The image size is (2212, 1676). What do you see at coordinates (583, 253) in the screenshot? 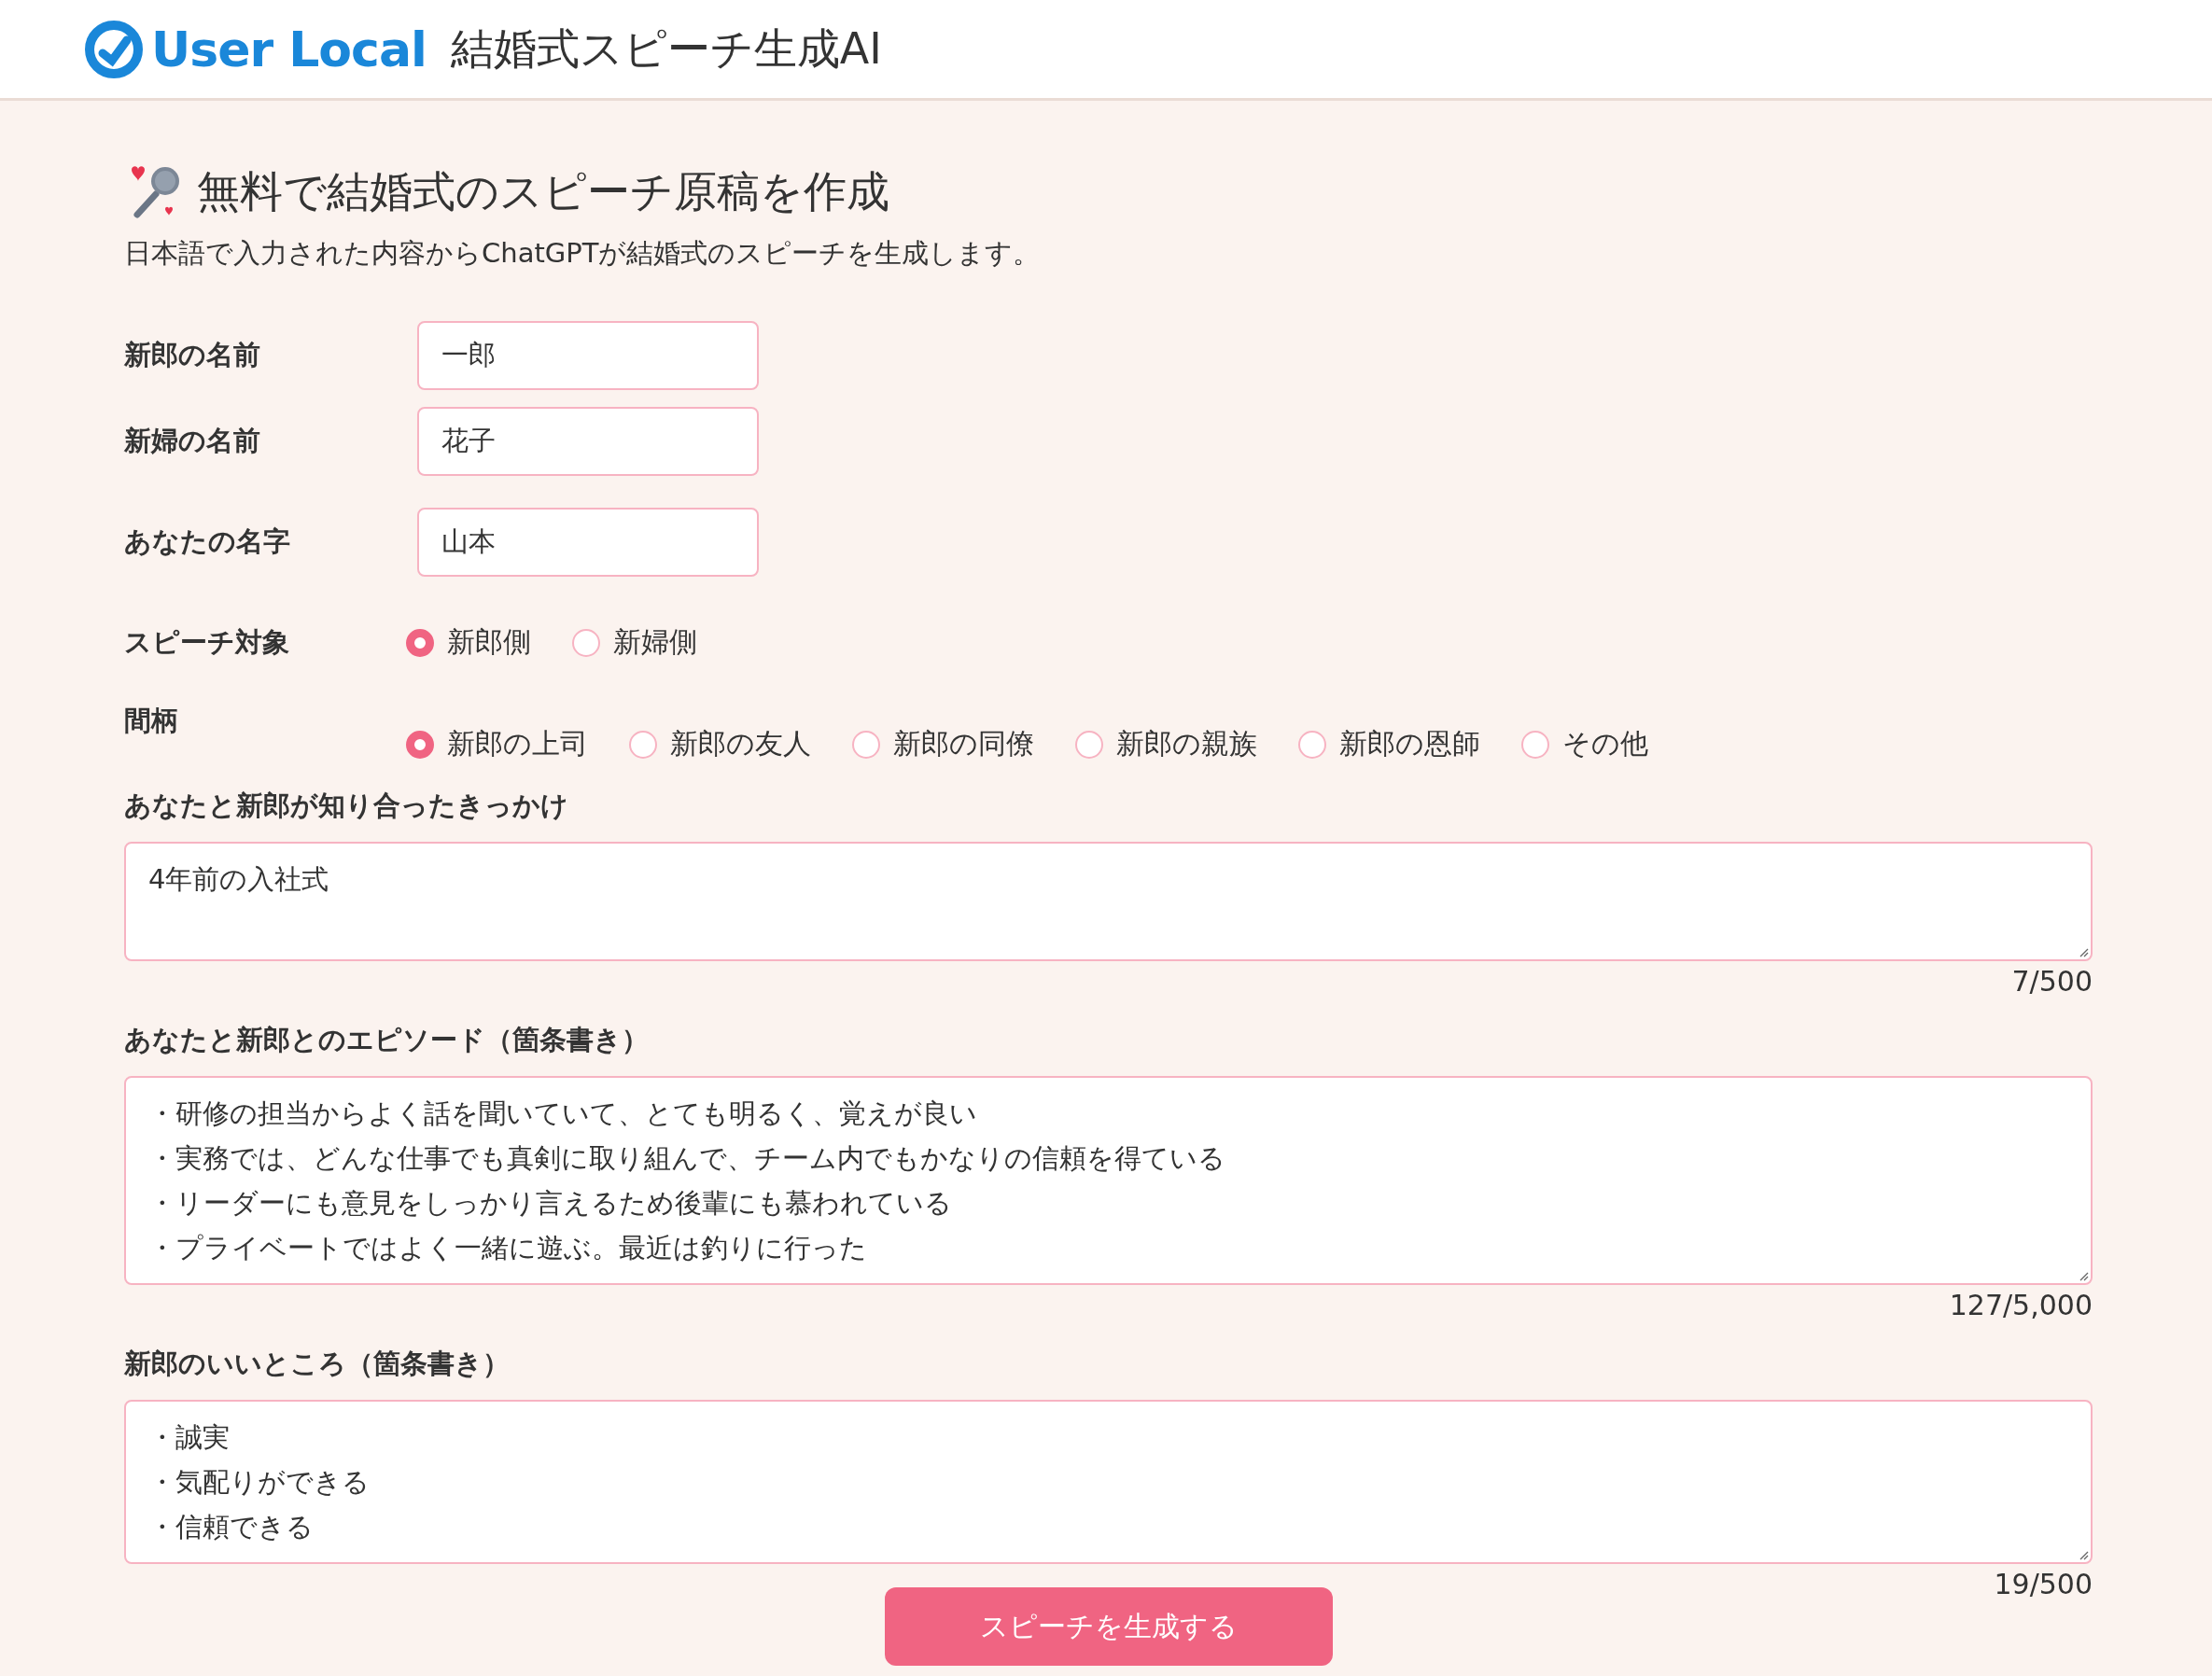
I see `description: 日本語で入力された内容からChatGPTが結婚式のスピーチを生成します。` at bounding box center [583, 253].